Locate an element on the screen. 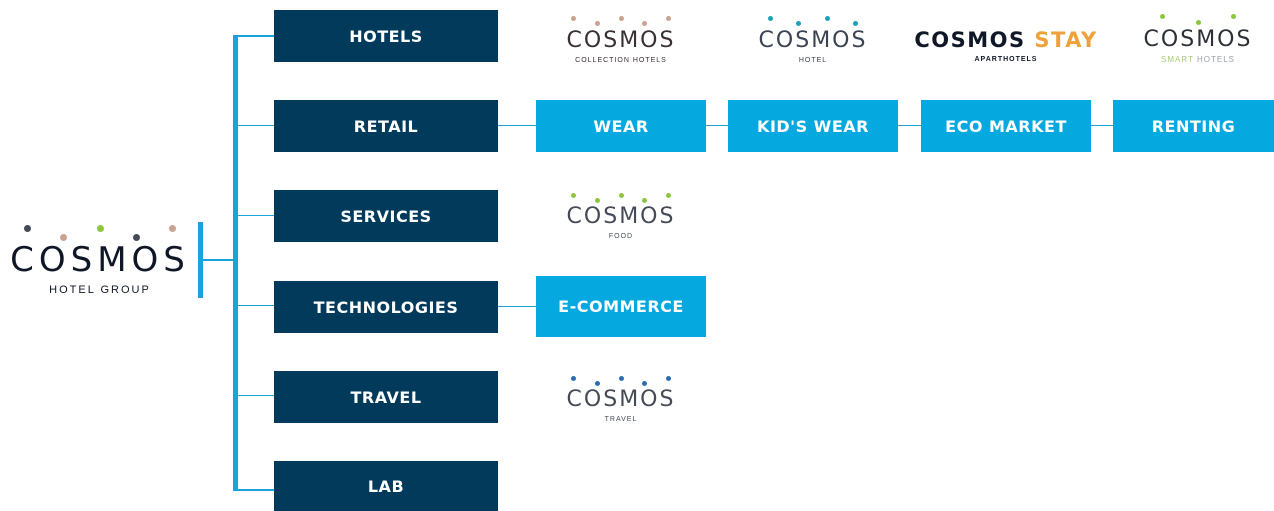 The height and width of the screenshot is (511, 1274). branch-line-retail is located at coordinates (256, 125).